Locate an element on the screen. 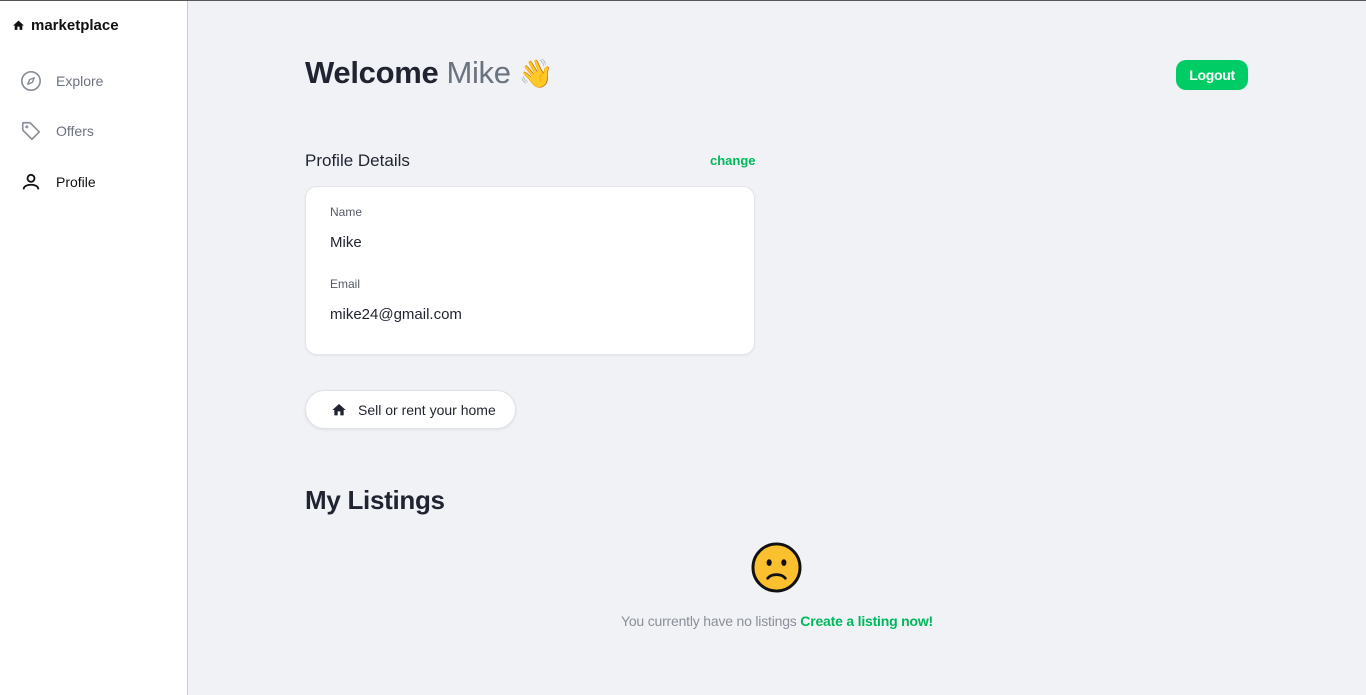 The width and height of the screenshot is (1366, 695). sidebar: marketplace Explore Offers Profile is located at coordinates (94, 348).